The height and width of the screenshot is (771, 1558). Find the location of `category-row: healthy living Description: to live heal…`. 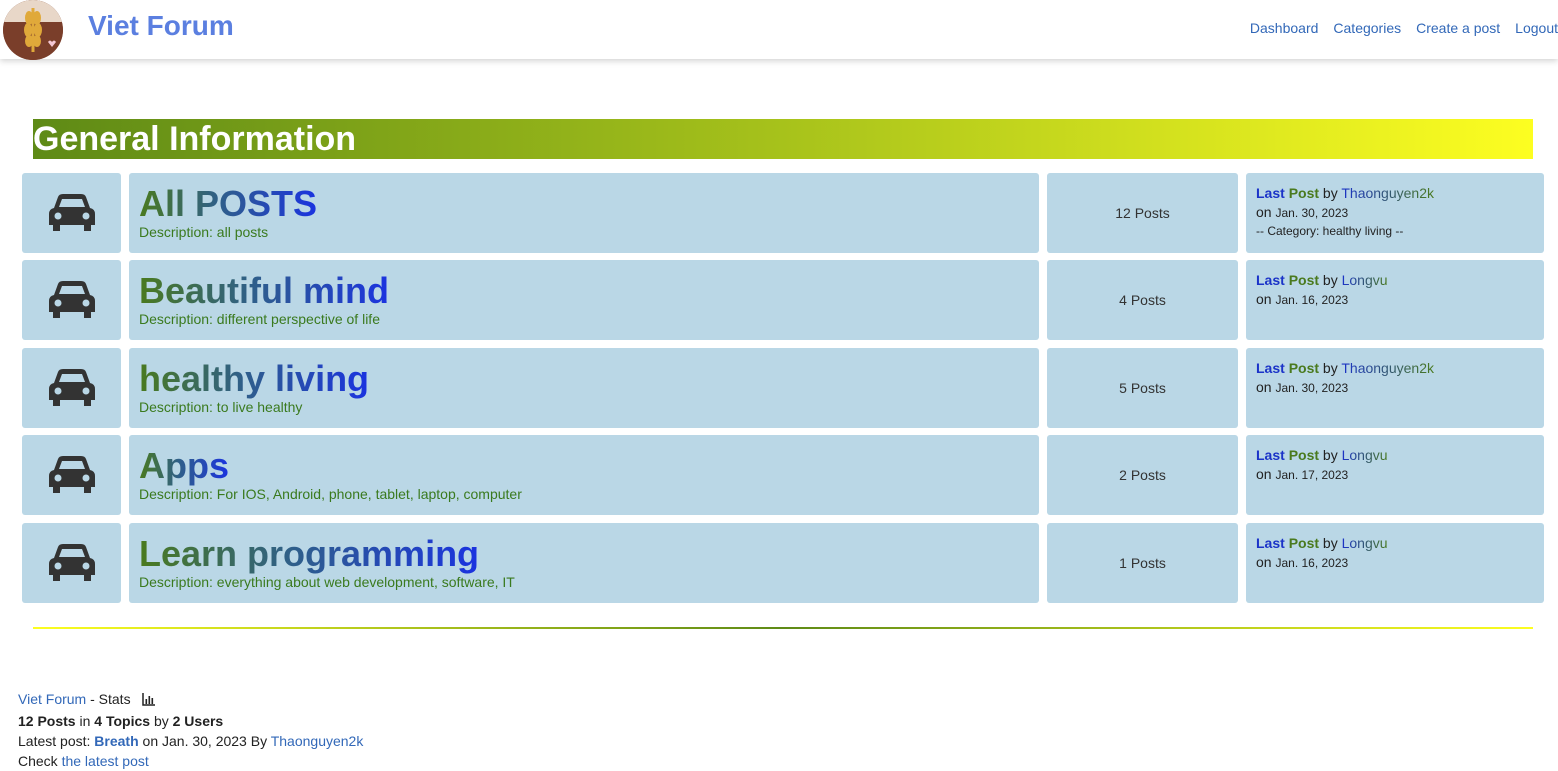

category-row: healthy living Description: to live heal… is located at coordinates (779, 388).